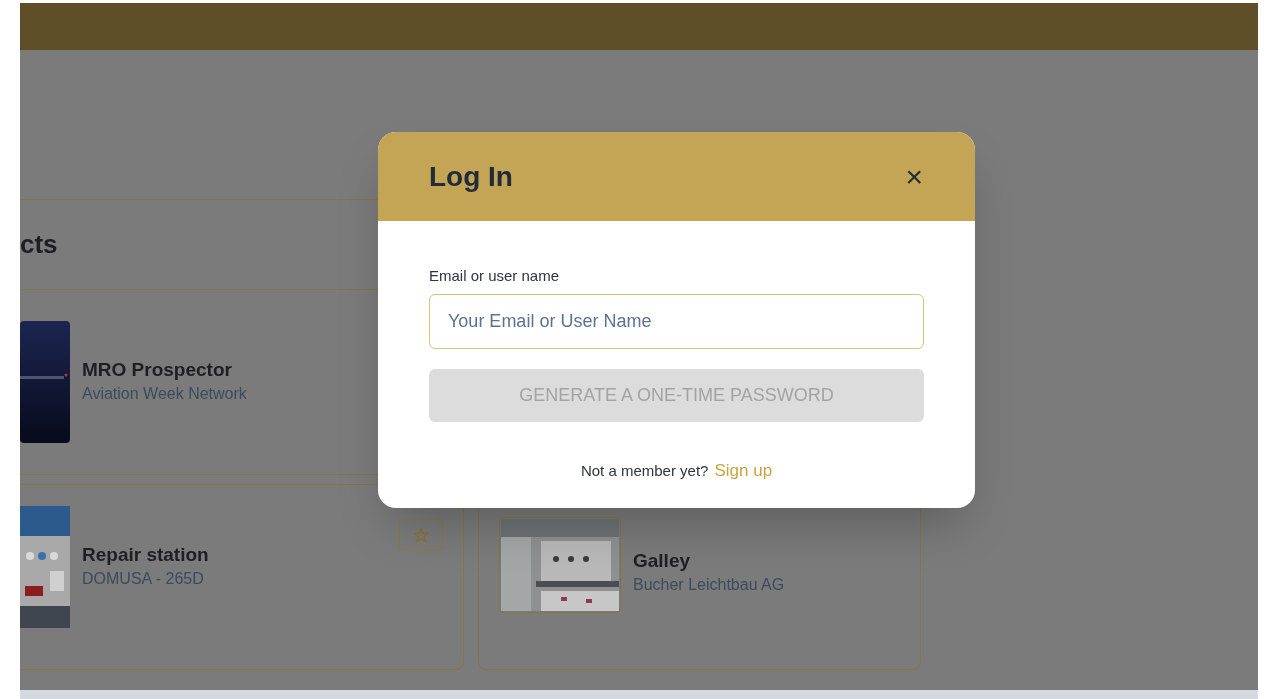 The width and height of the screenshot is (1273, 699). I want to click on signup-prompt: Not a member yet?, so click(644, 470).